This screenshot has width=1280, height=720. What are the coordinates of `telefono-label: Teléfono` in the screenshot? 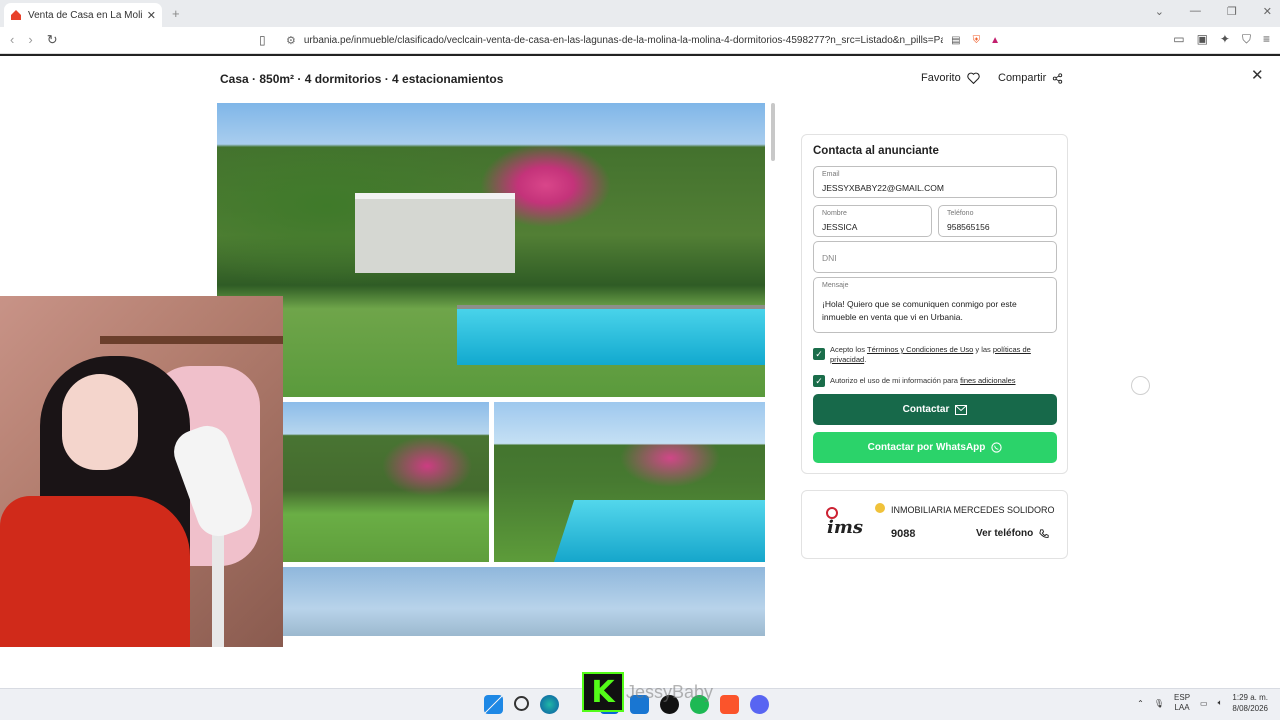 It's located at (960, 213).